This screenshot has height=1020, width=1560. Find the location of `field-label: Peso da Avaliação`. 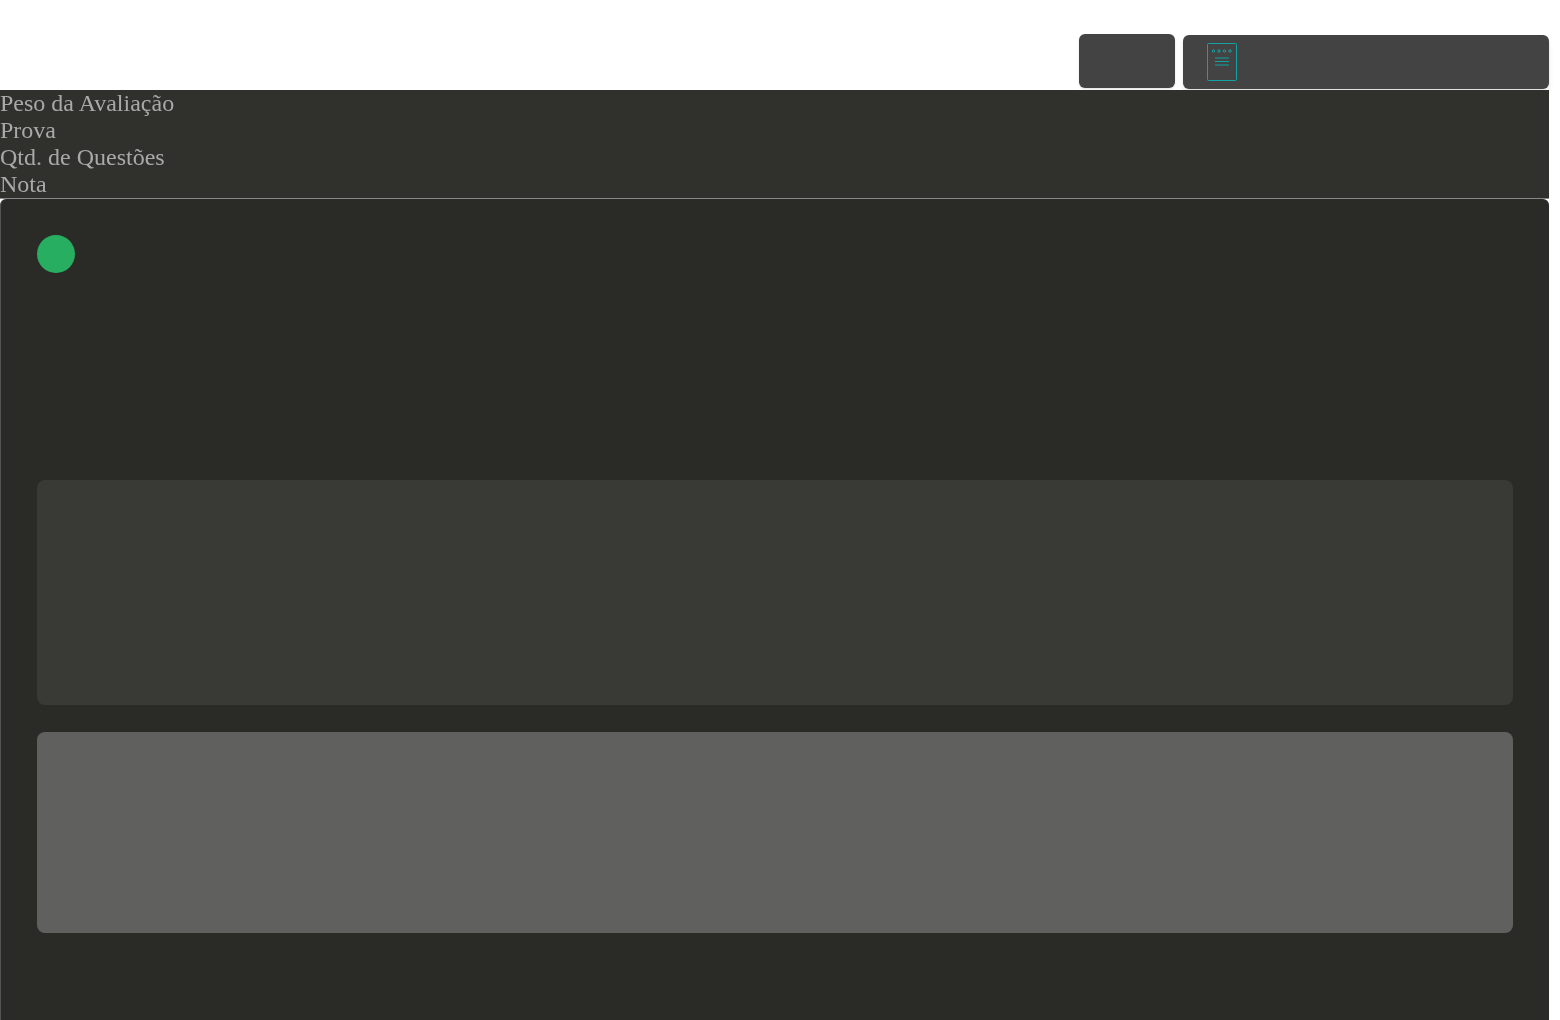

field-label: Peso da Avaliação is located at coordinates (87, 103).